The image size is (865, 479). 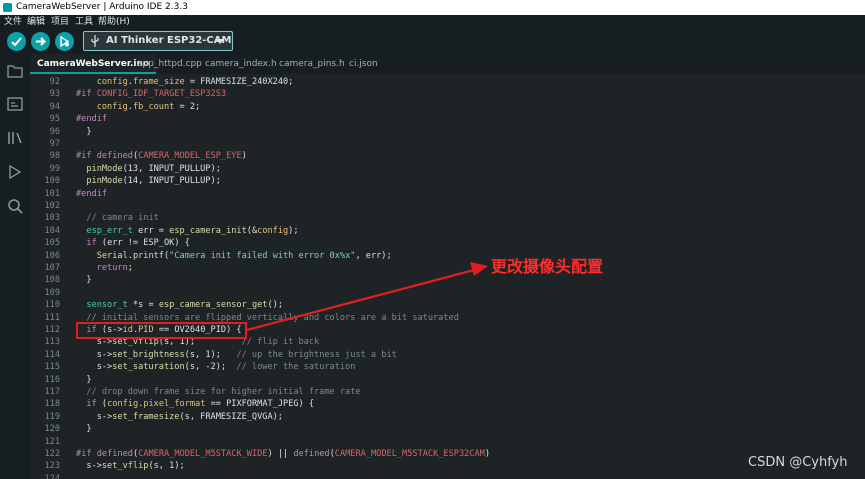 I want to click on annotation-label: 更改摄像头配置, so click(x=547, y=266).